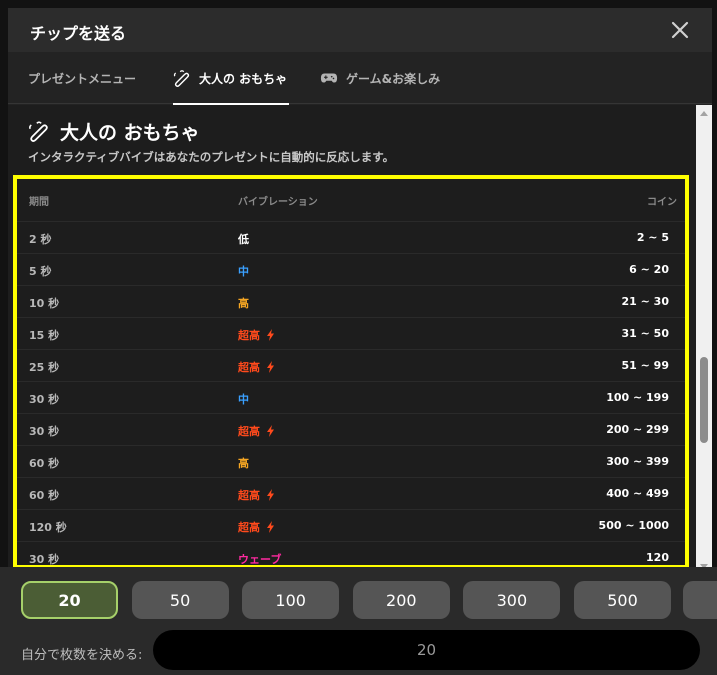 The width and height of the screenshot is (717, 675). I want to click on section-title: 大人の おもちゃ, so click(130, 132).